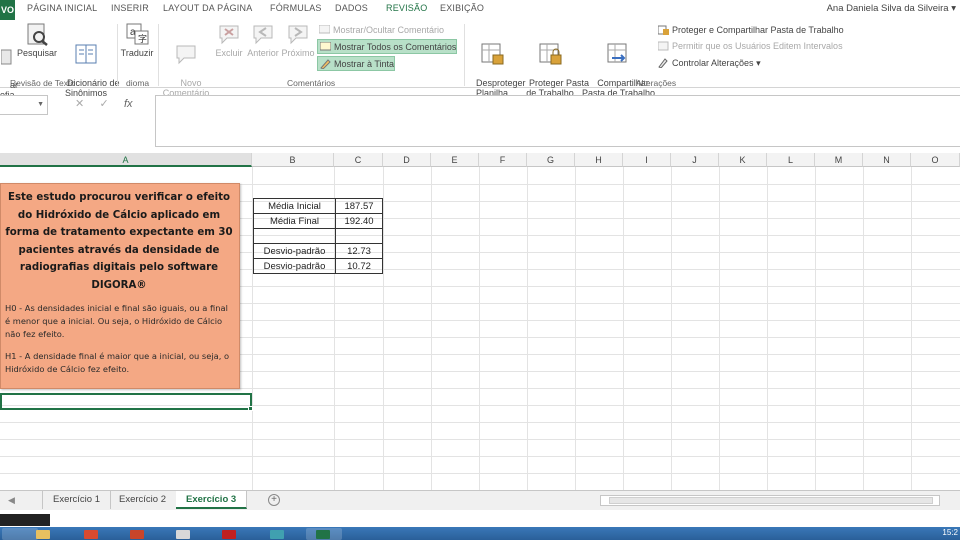 The image size is (960, 540). I want to click on delete-comment-label: Excluir, so click(229, 53).